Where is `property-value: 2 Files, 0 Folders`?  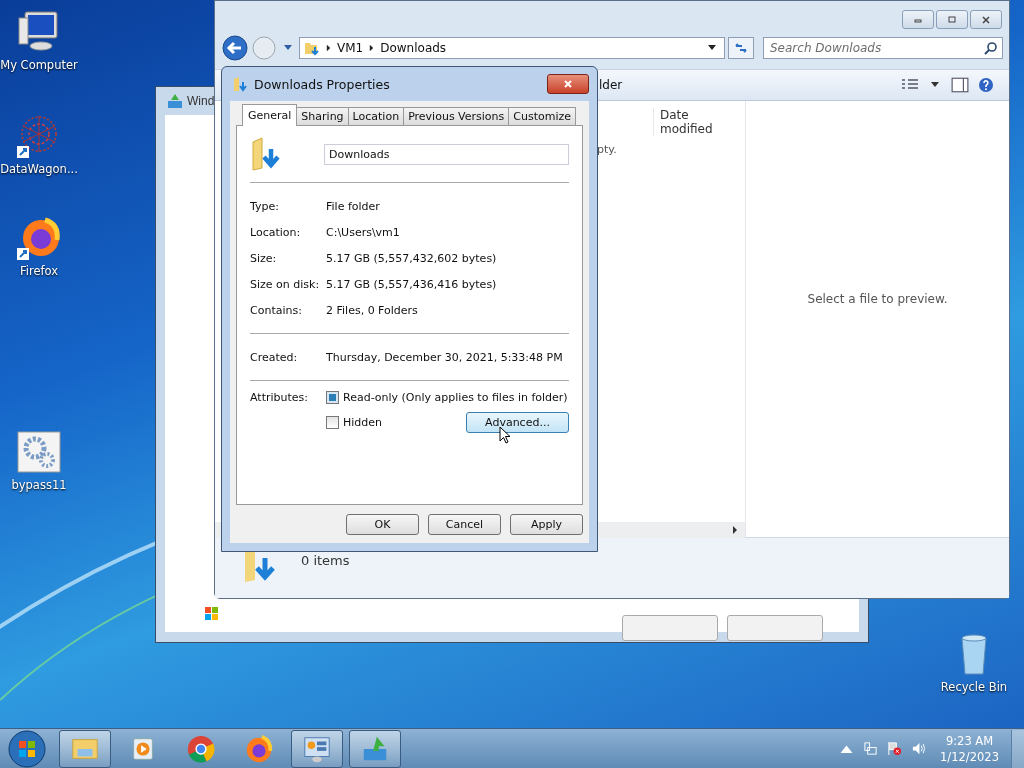 property-value: 2 Files, 0 Folders is located at coordinates (372, 310).